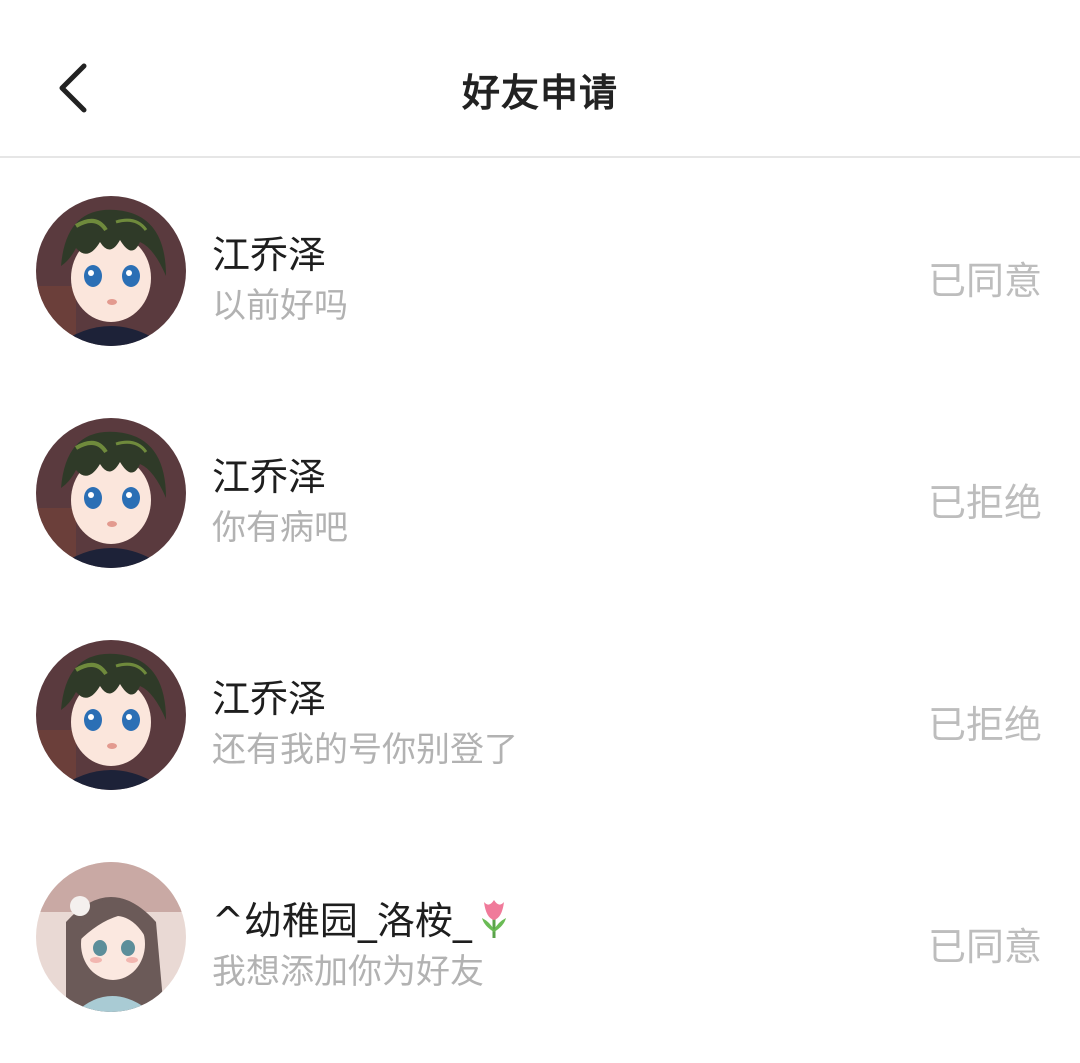 The width and height of the screenshot is (1080, 1063). What do you see at coordinates (348, 972) in the screenshot?
I see `request-message: 我想添加你为好友` at bounding box center [348, 972].